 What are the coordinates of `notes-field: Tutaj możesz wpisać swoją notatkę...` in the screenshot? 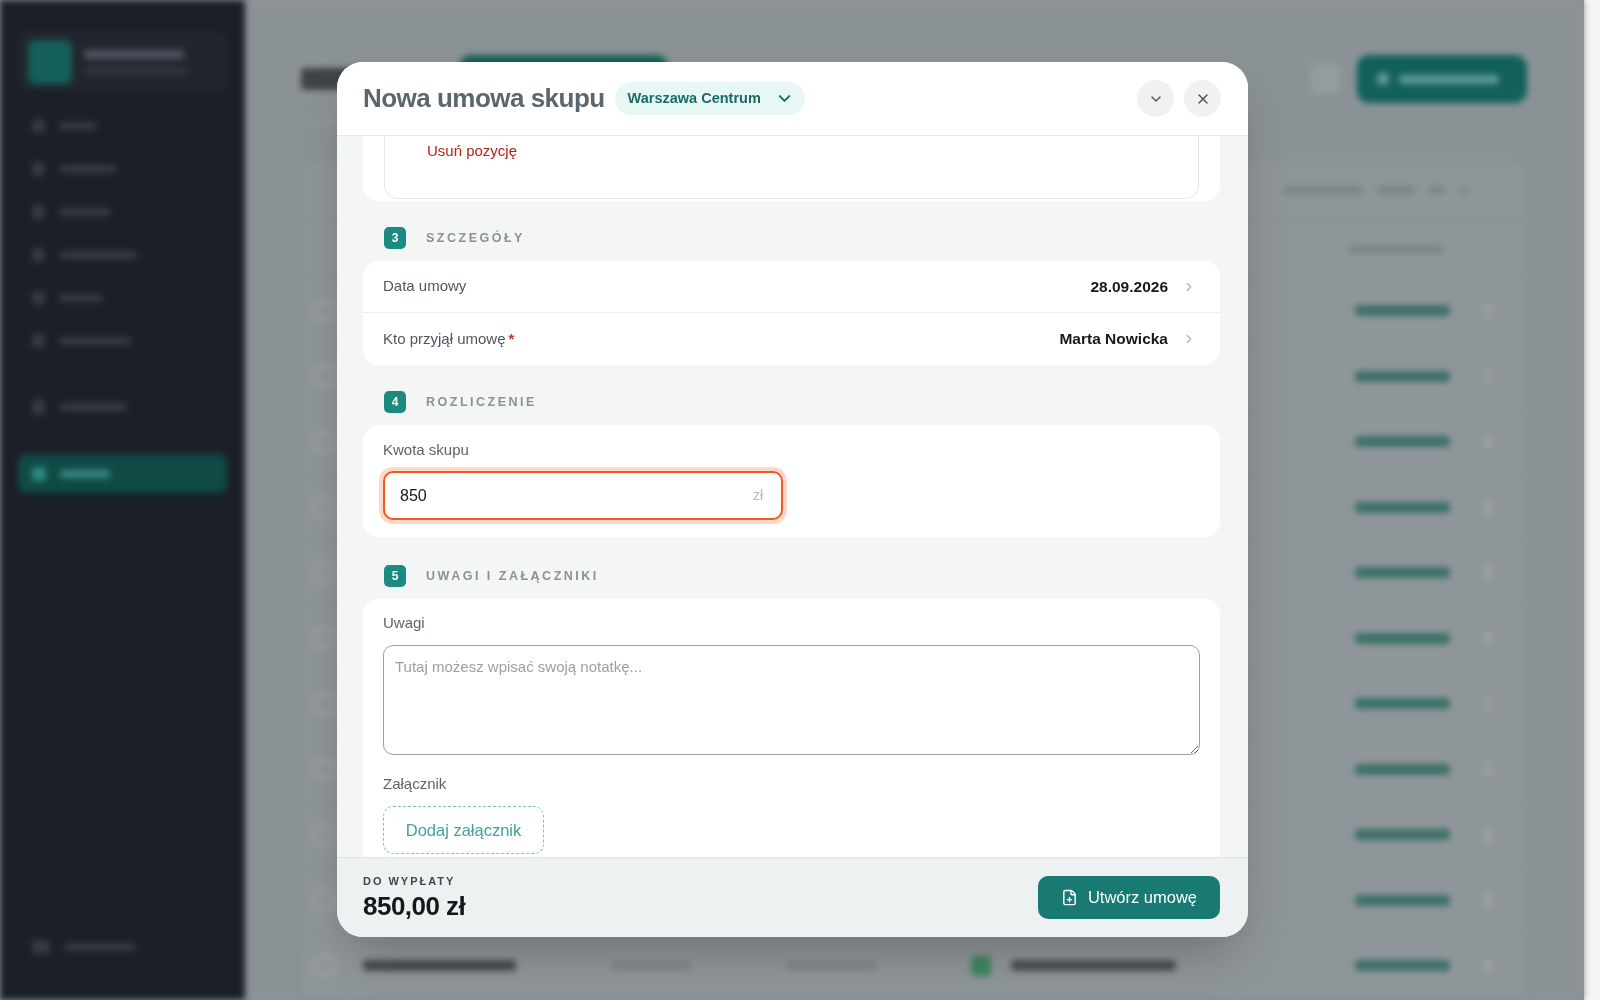 It's located at (791, 700).